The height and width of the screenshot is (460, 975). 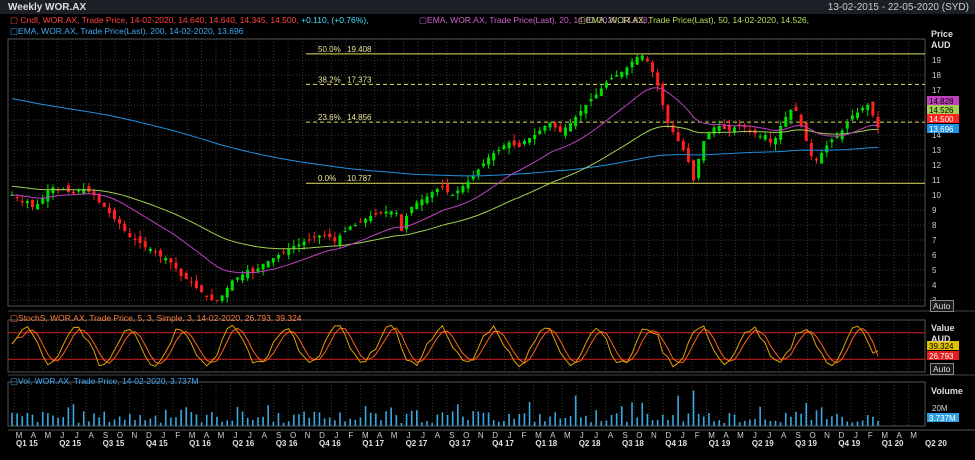 I want to click on quarter-tick-label: Q2 17, so click(x=417, y=443).